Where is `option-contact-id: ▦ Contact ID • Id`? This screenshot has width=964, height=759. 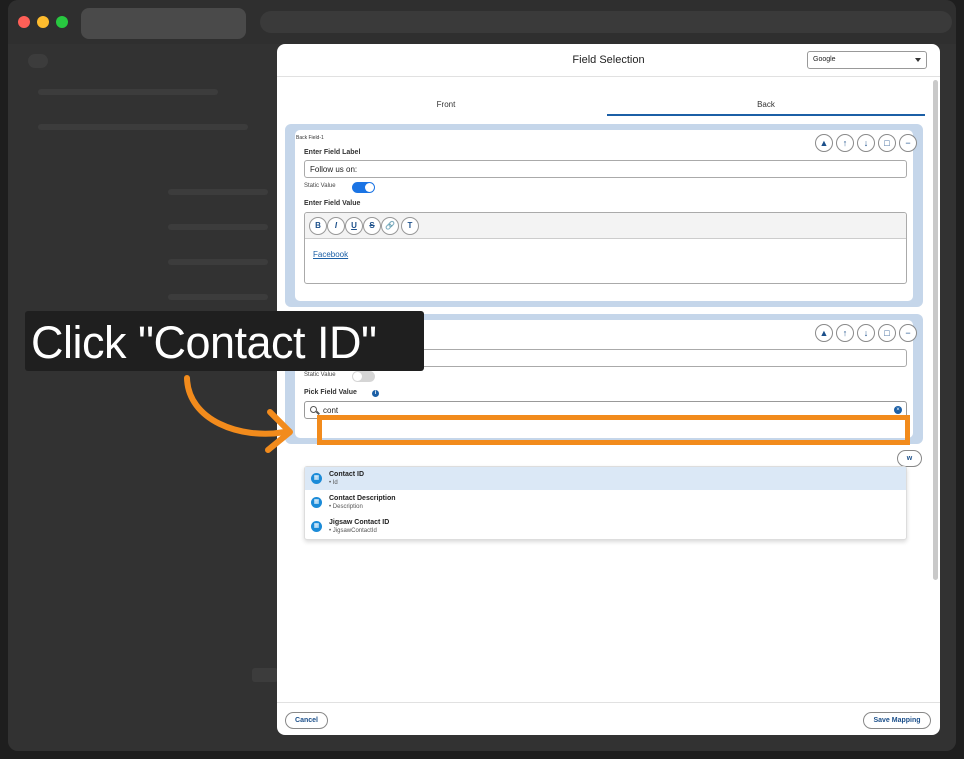
option-contact-id: ▦ Contact ID • Id is located at coordinates (605, 478).